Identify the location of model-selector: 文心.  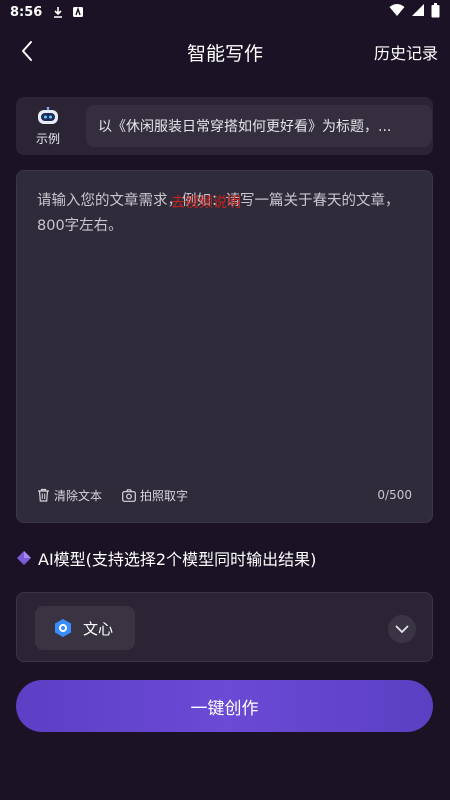
(224, 627).